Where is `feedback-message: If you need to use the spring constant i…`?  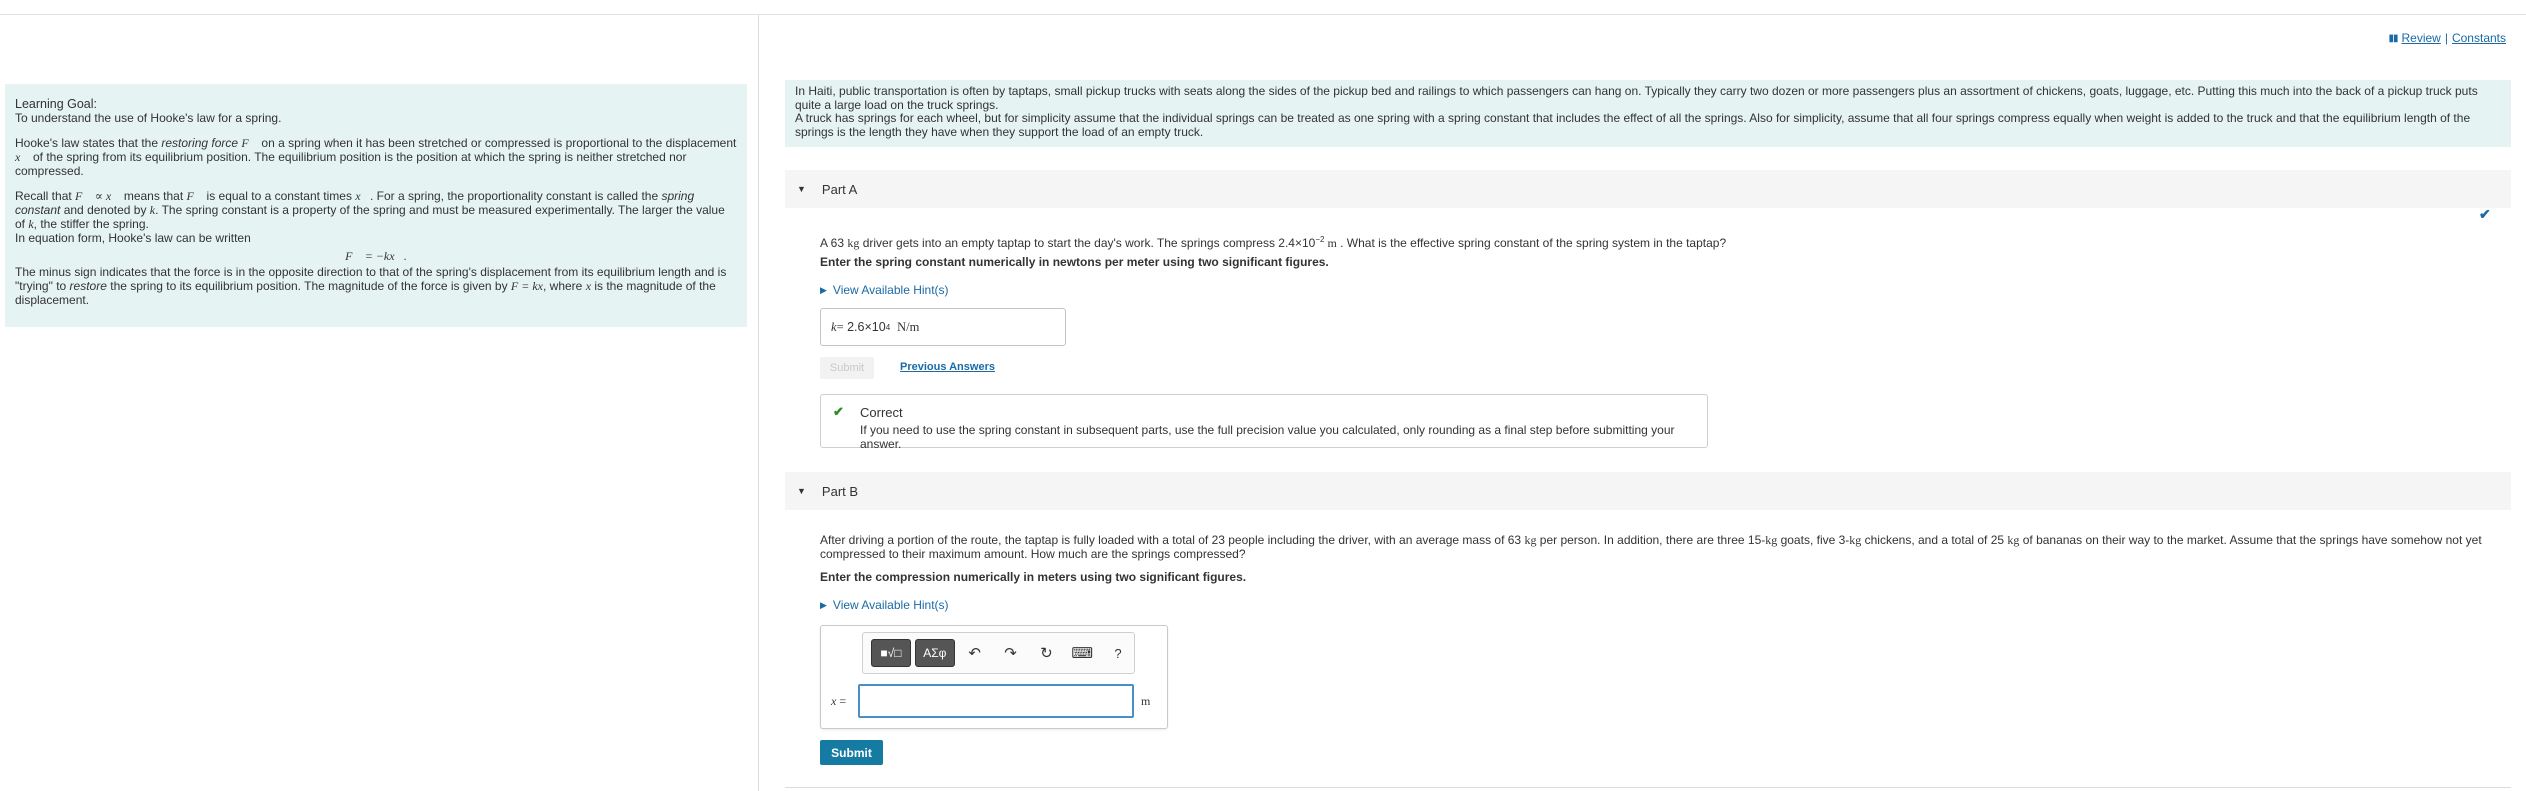 feedback-message: If you need to use the spring constant i… is located at coordinates (1267, 437).